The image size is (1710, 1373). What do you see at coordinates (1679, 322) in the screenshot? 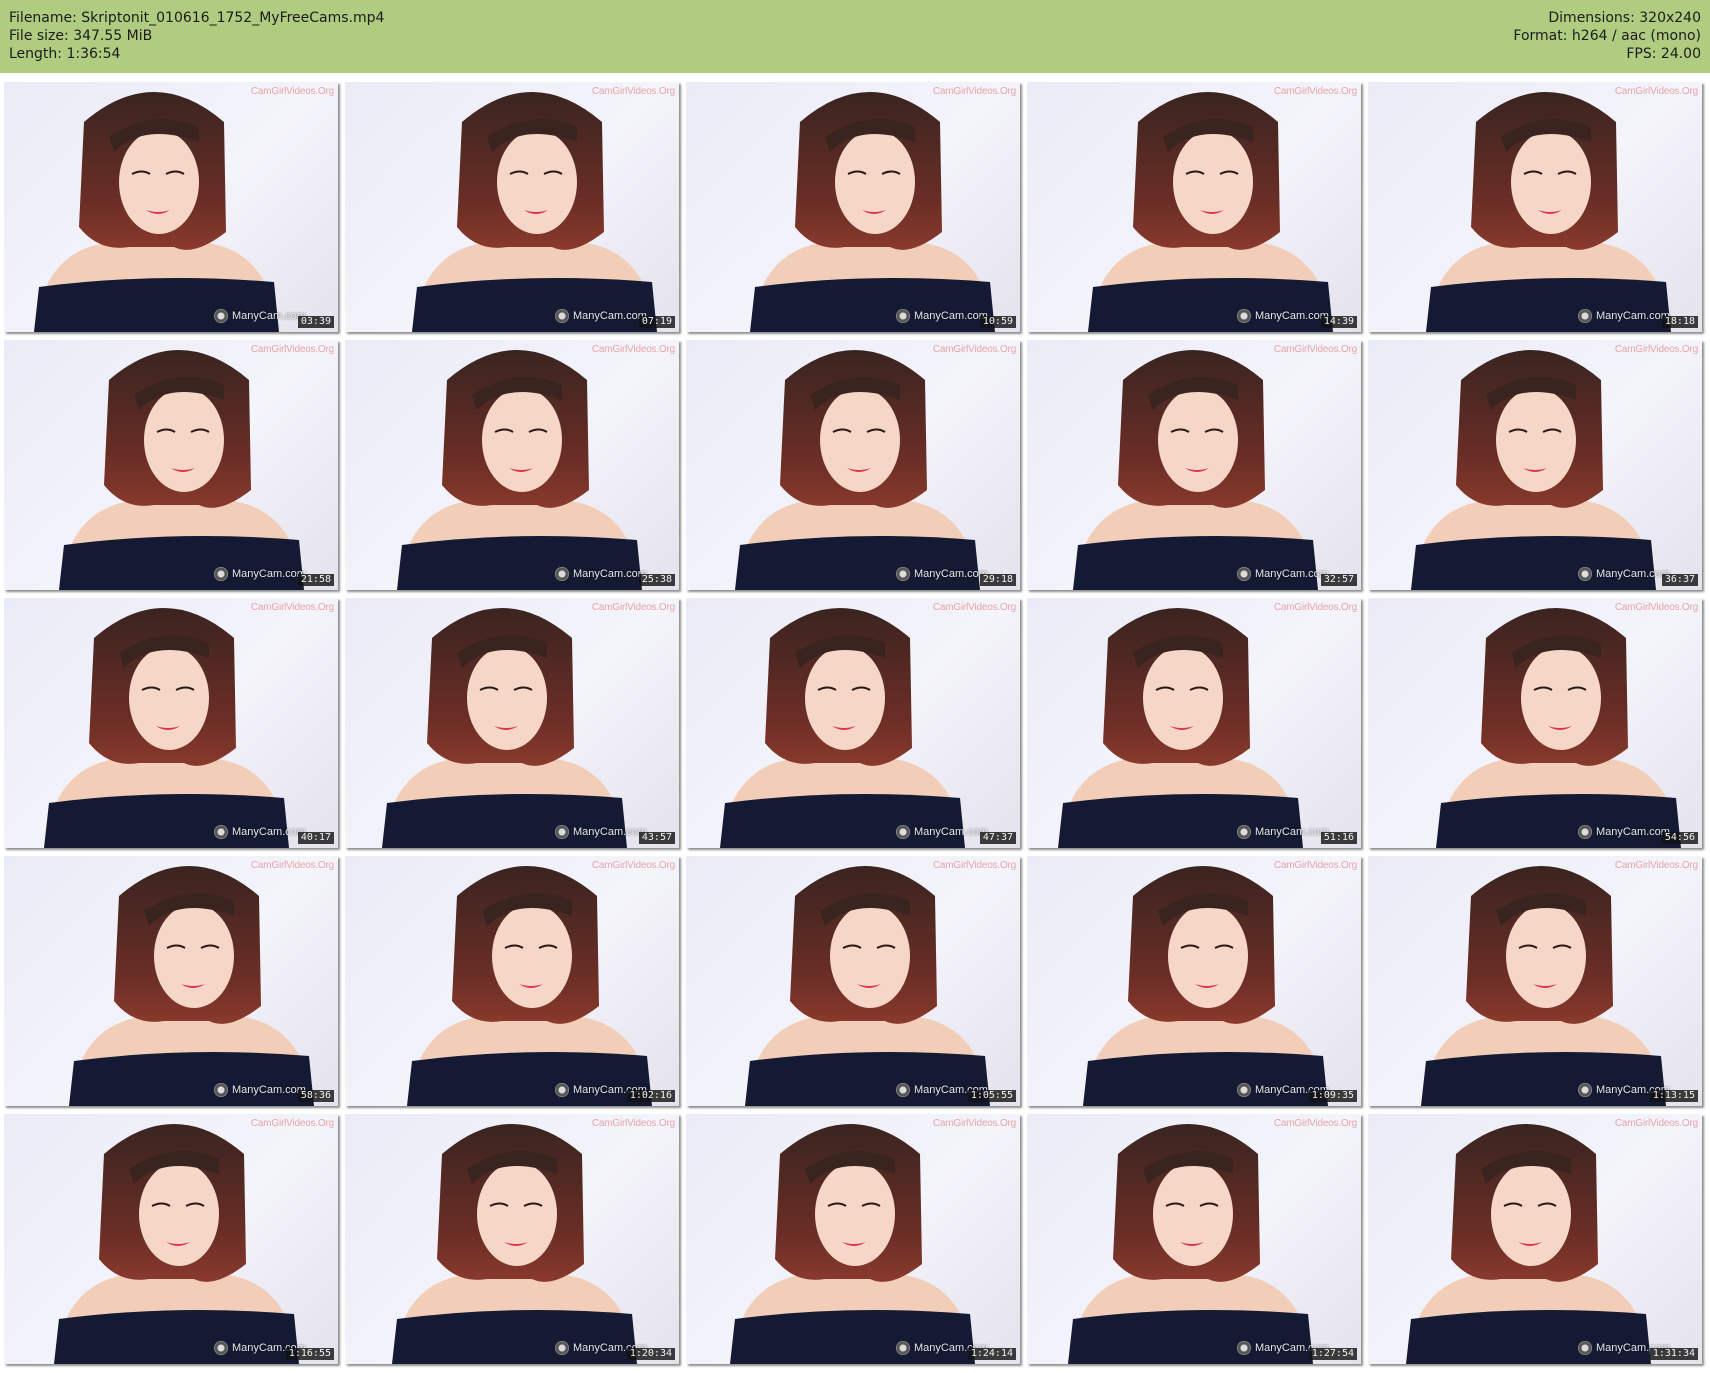
I see `frame-timestamp: 18:18` at bounding box center [1679, 322].